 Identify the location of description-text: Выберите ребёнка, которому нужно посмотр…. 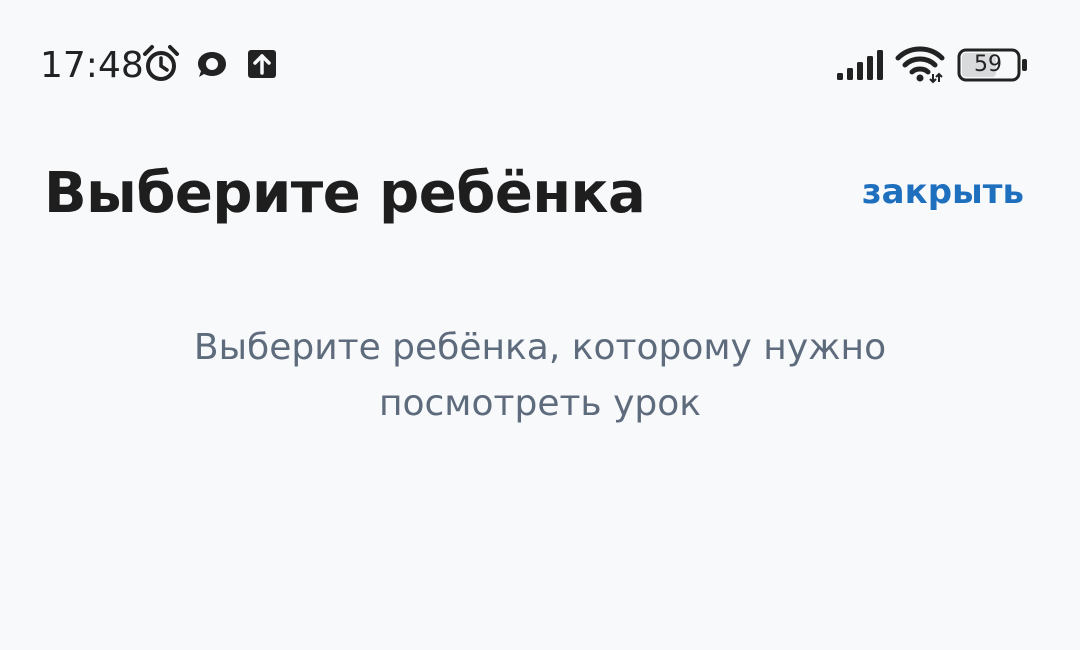
(540, 375).